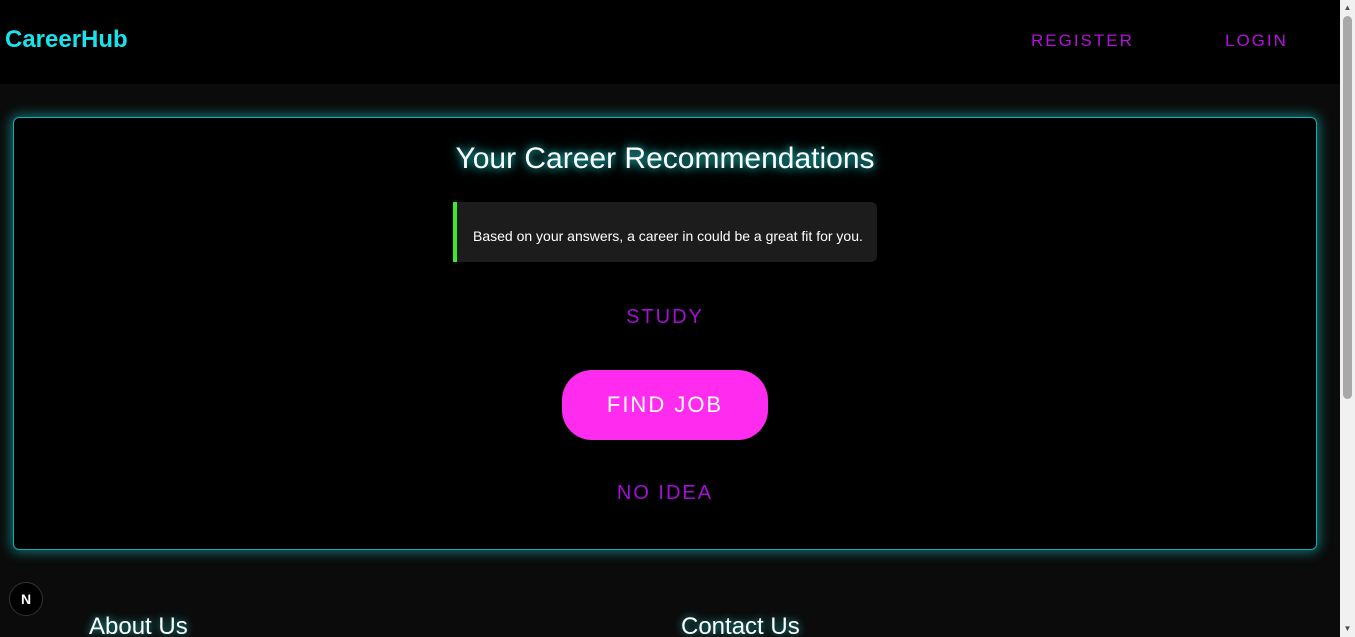 The height and width of the screenshot is (637, 1355). I want to click on nextjs-logo-icon: N, so click(26, 599).